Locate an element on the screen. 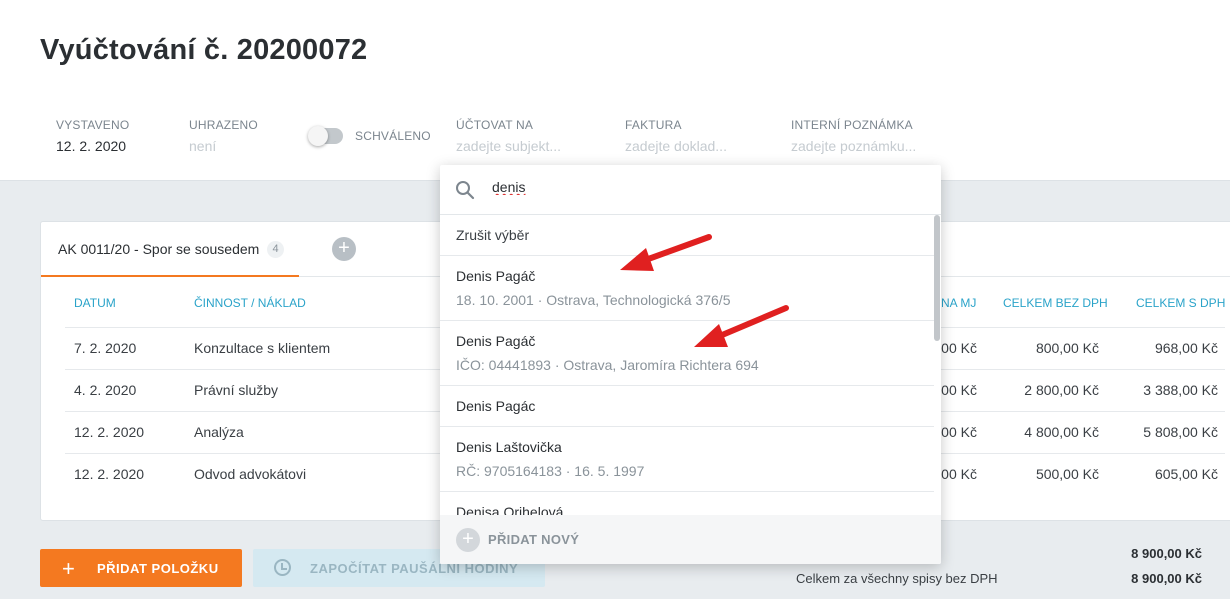 This screenshot has height=599, width=1230. col-cena-mj: NA MJ is located at coordinates (958, 303).